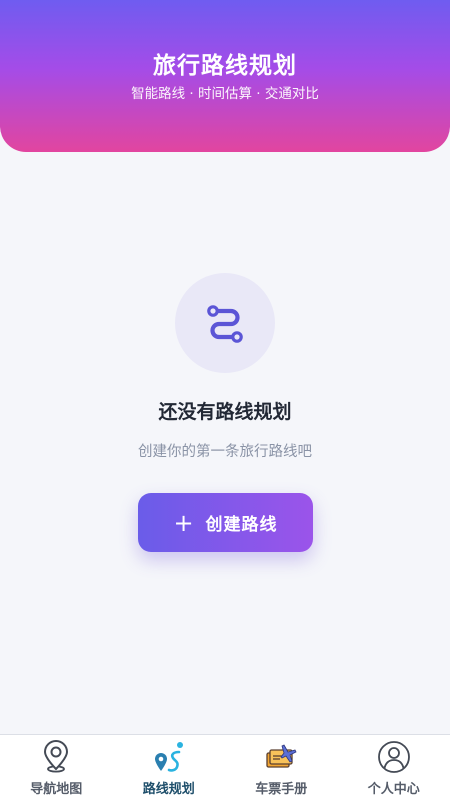 The height and width of the screenshot is (800, 450). I want to click on tab-label: 导航地图, so click(56, 789).